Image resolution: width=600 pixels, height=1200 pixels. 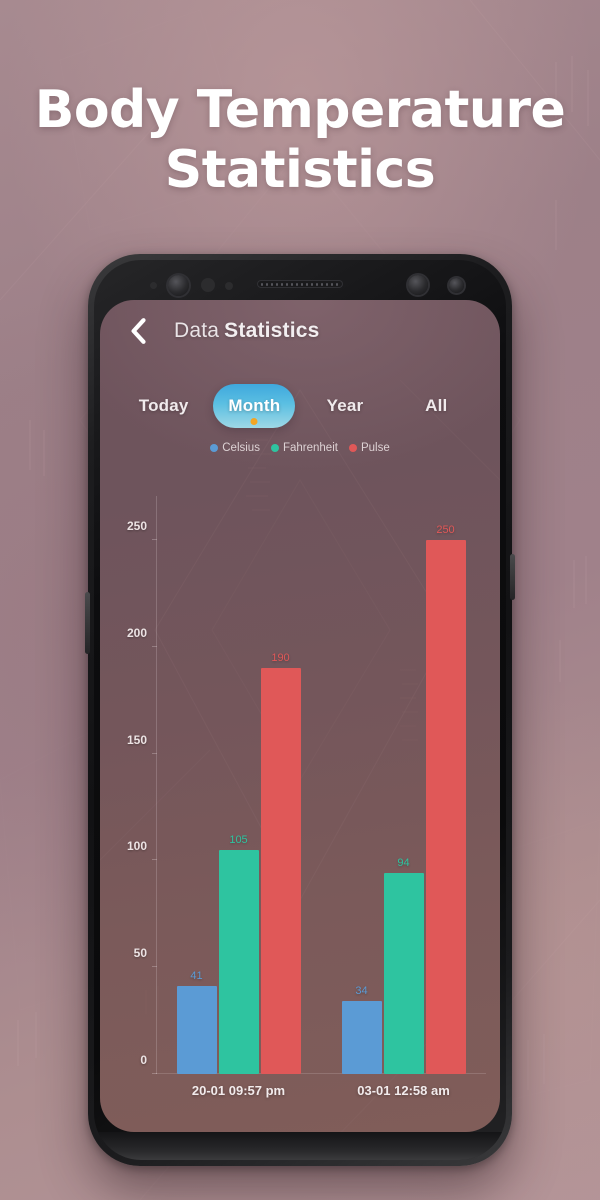 I want to click on earpiece-speaker-icon, so click(x=300, y=284).